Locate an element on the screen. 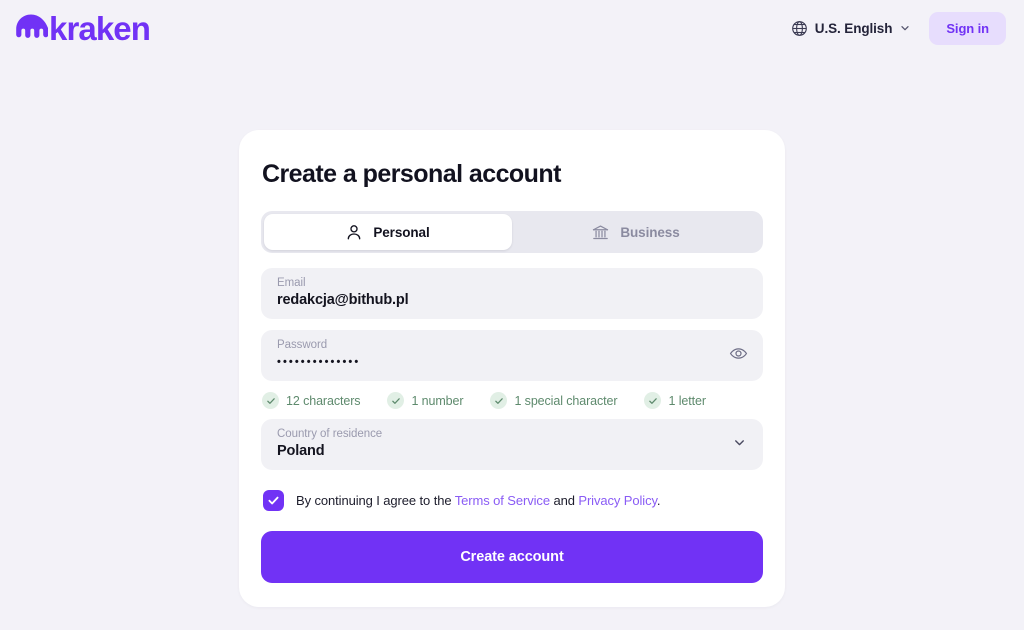  kraken-logo: kraken is located at coordinates (82, 28).